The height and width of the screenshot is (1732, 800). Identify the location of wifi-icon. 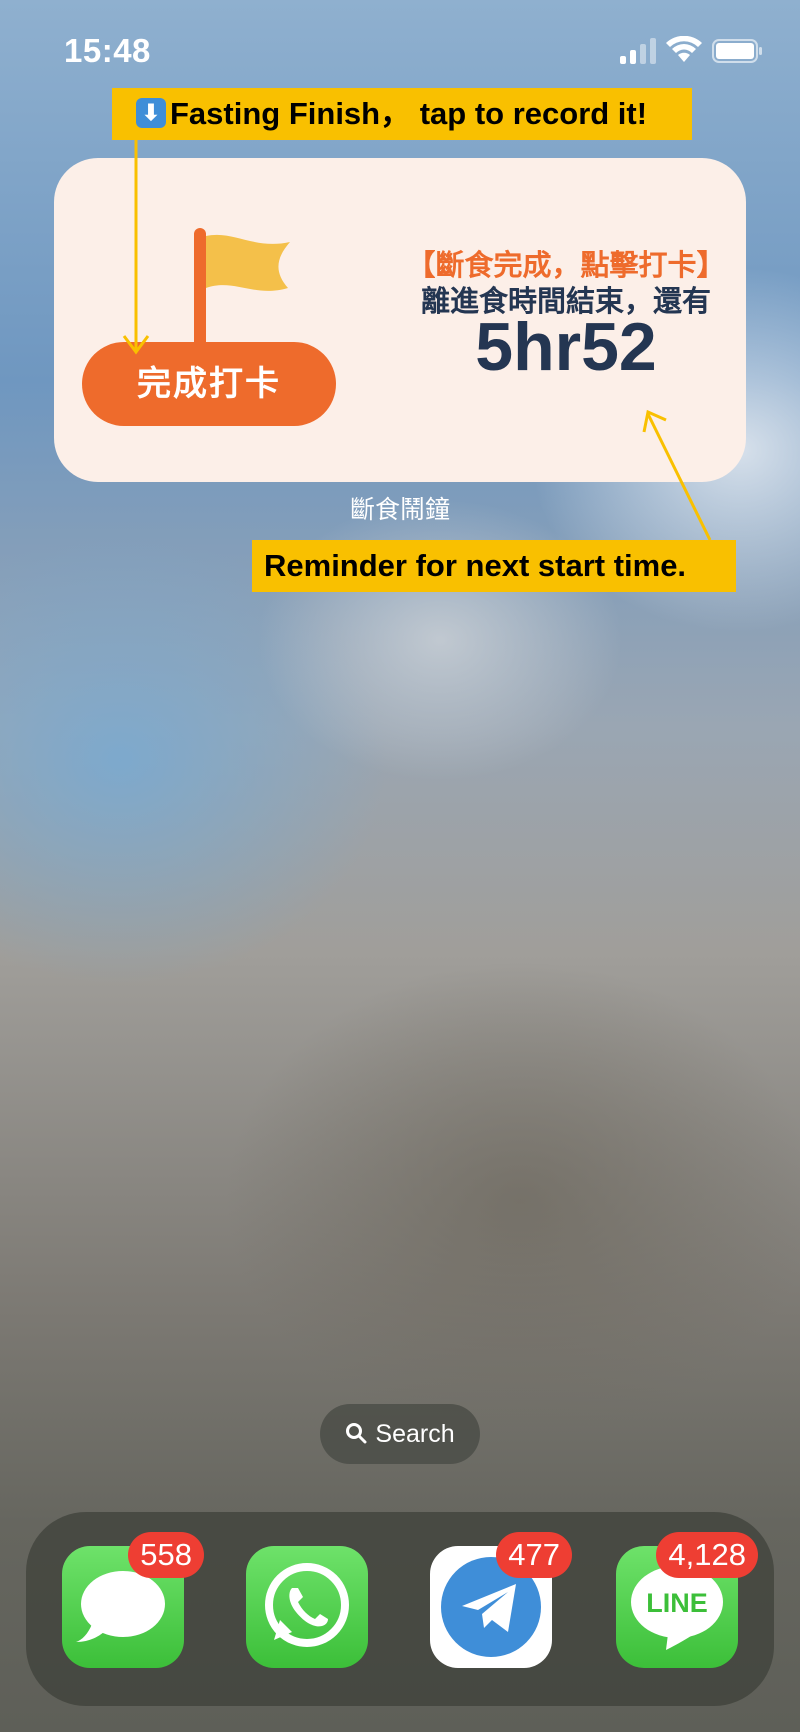
(684, 49).